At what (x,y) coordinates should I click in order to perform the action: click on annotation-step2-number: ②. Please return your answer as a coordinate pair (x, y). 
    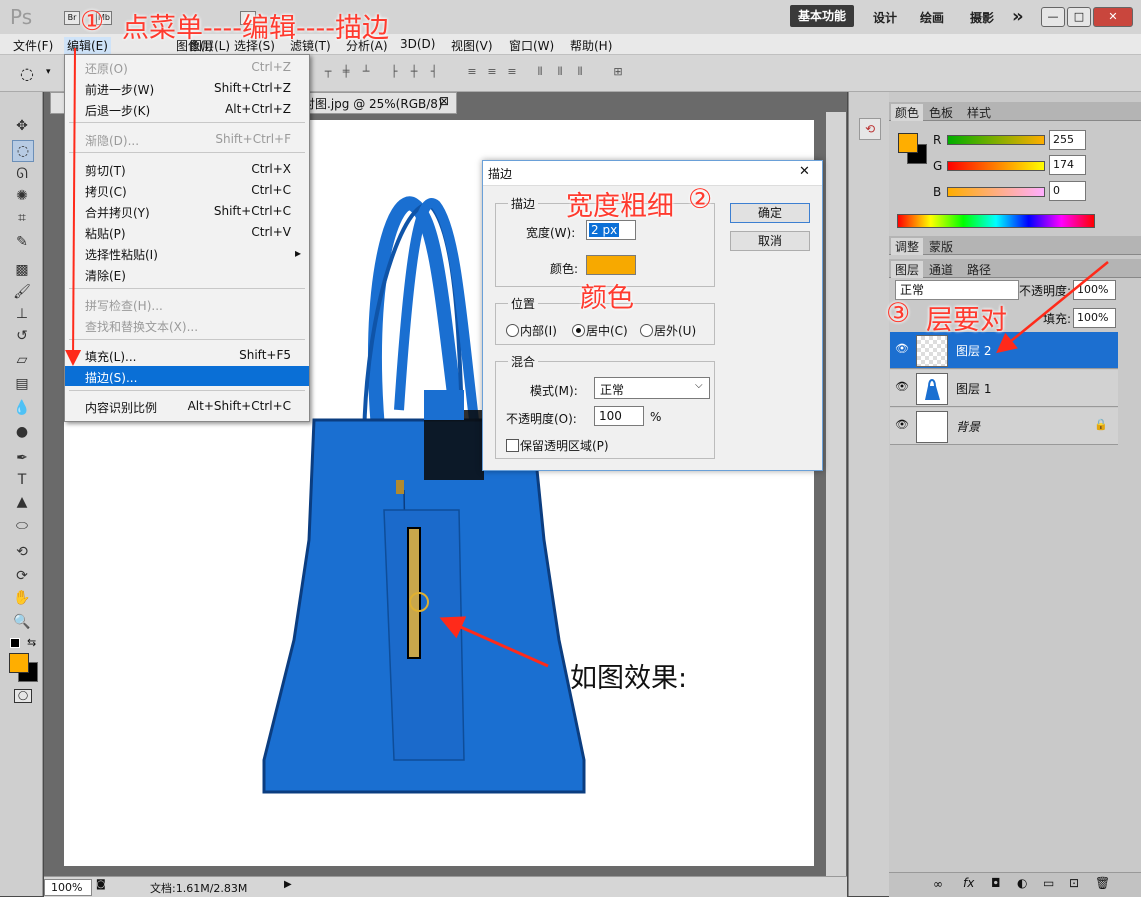
    Looking at the image, I should click on (700, 199).